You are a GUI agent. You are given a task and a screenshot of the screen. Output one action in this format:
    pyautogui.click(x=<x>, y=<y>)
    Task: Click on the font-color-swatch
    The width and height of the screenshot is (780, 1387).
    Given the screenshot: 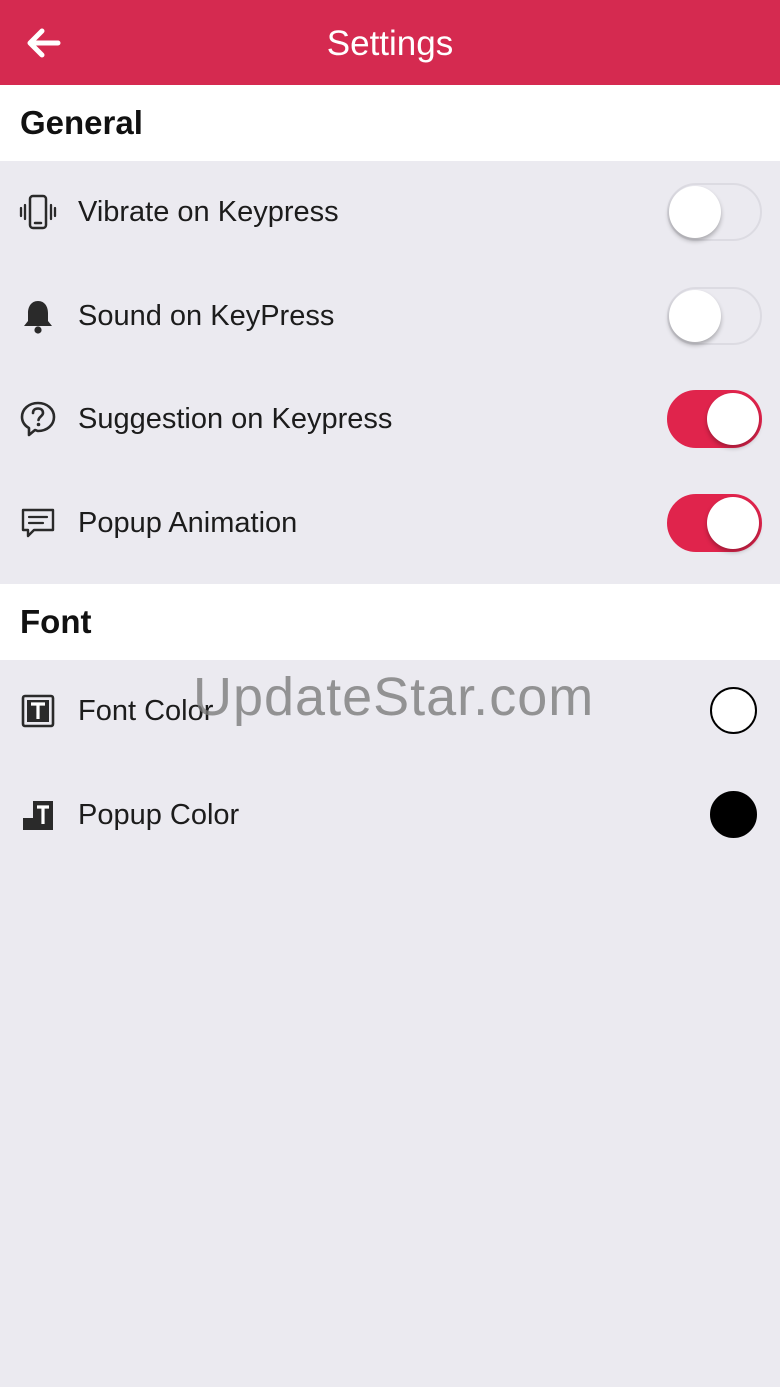 What is the action you would take?
    pyautogui.click(x=733, y=710)
    